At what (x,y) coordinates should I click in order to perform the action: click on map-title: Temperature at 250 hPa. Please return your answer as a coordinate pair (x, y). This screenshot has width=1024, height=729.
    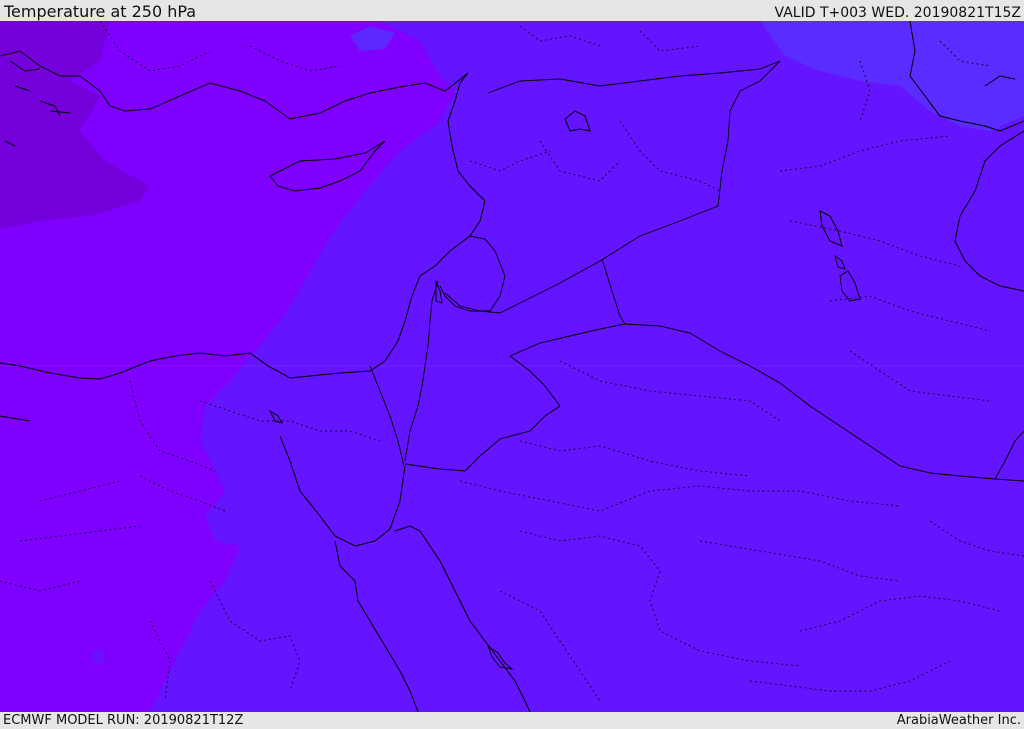
    Looking at the image, I should click on (100, 11).